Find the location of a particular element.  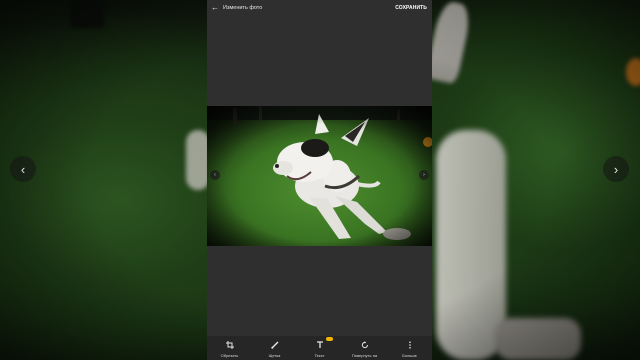

tool-label: Повернуть на is located at coordinates (364, 355).